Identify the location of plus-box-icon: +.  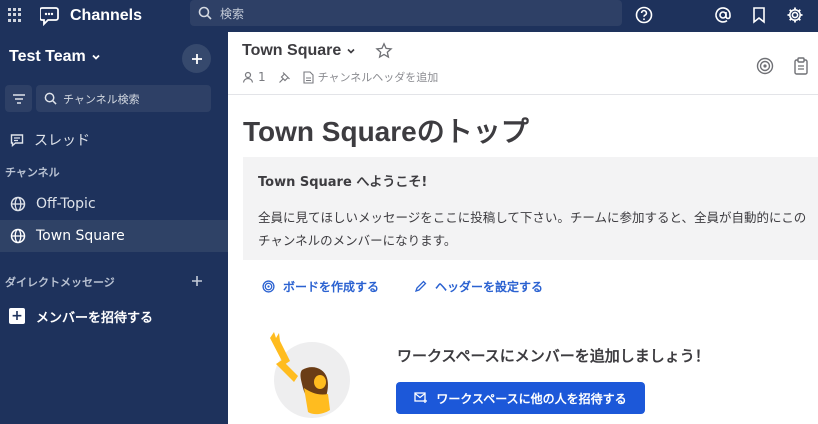
(17, 316).